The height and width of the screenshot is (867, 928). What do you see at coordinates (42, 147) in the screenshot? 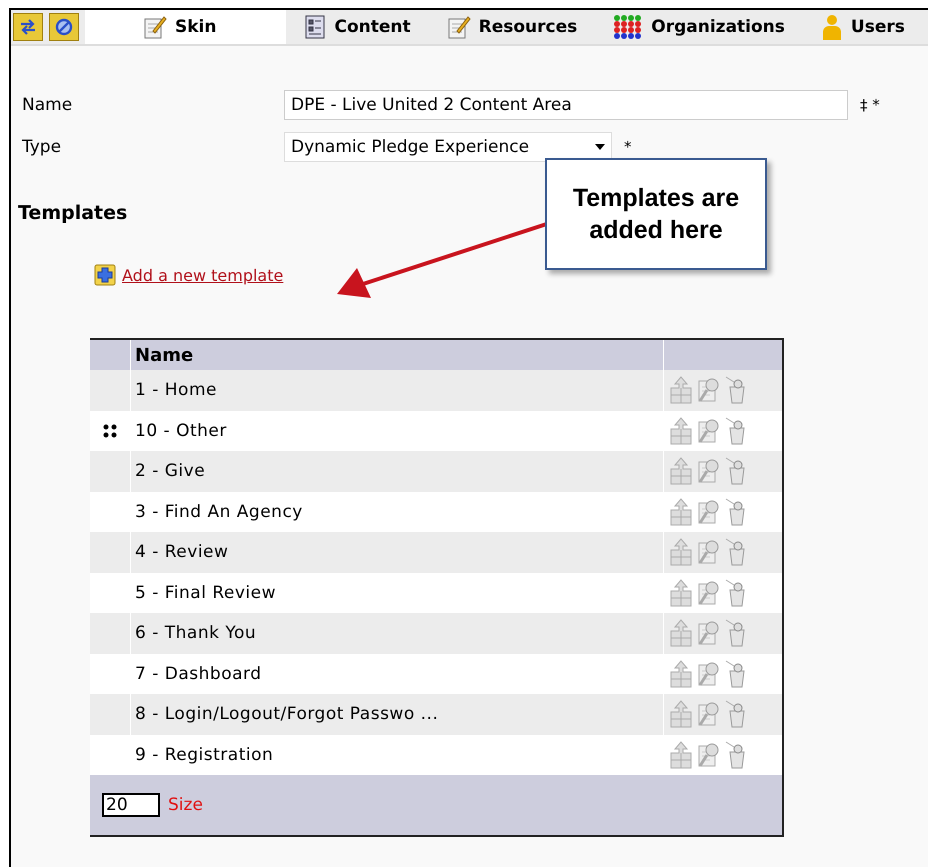
I see `field-label: Type` at bounding box center [42, 147].